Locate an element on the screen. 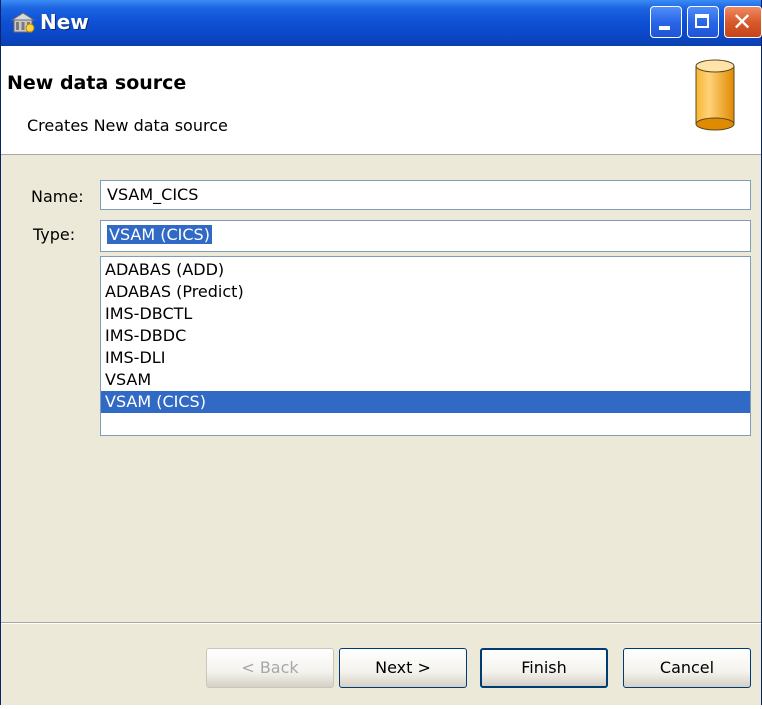 The width and height of the screenshot is (762, 709). database-cylinder-icon is located at coordinates (715, 95).